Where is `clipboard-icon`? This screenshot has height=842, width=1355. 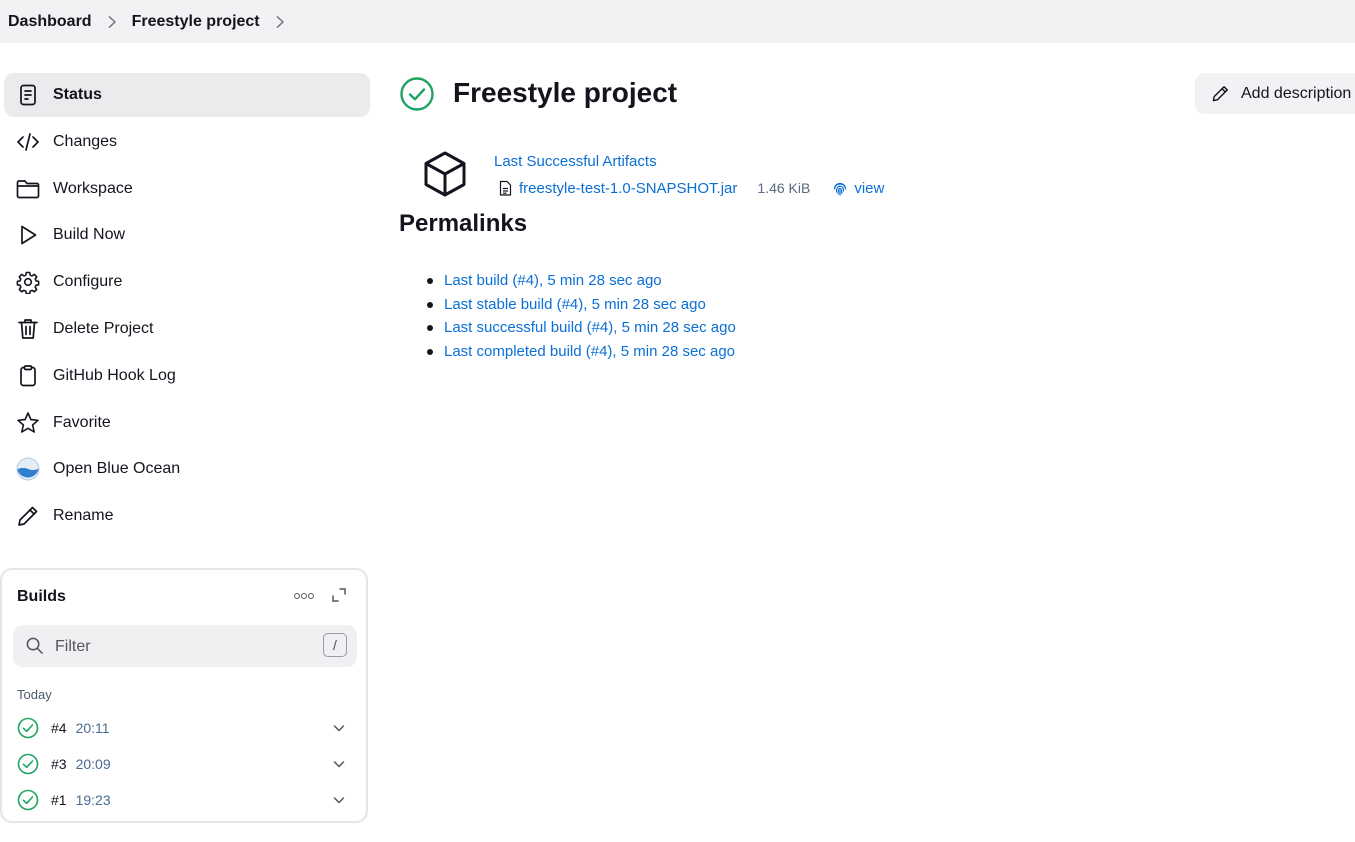
clipboard-icon is located at coordinates (28, 376).